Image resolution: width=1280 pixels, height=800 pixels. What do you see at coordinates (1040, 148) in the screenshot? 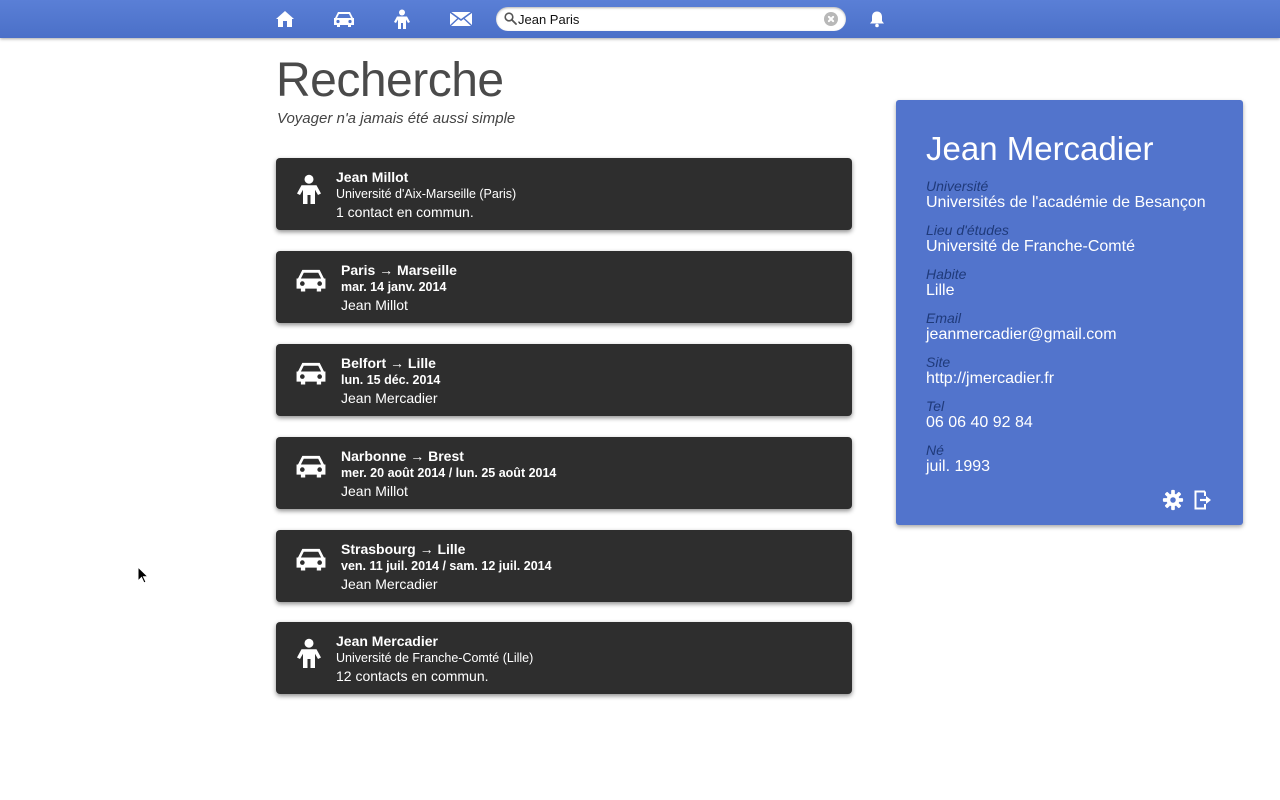
I see `profile-name: Jean Mercadier` at bounding box center [1040, 148].